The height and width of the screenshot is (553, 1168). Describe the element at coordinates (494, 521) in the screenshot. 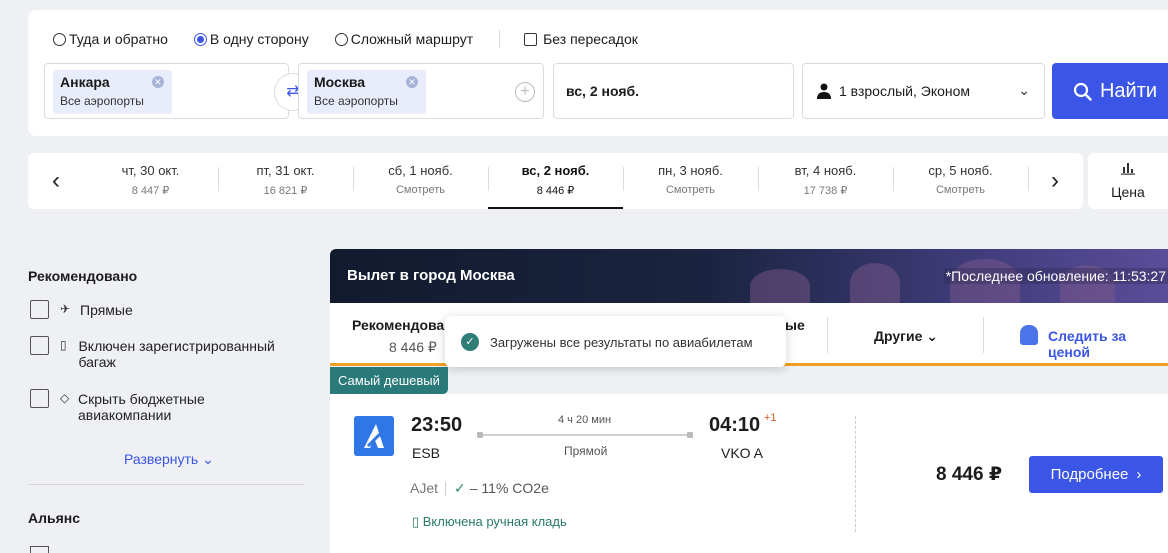

I see `baggage-label: Включена ручная кладь` at that location.